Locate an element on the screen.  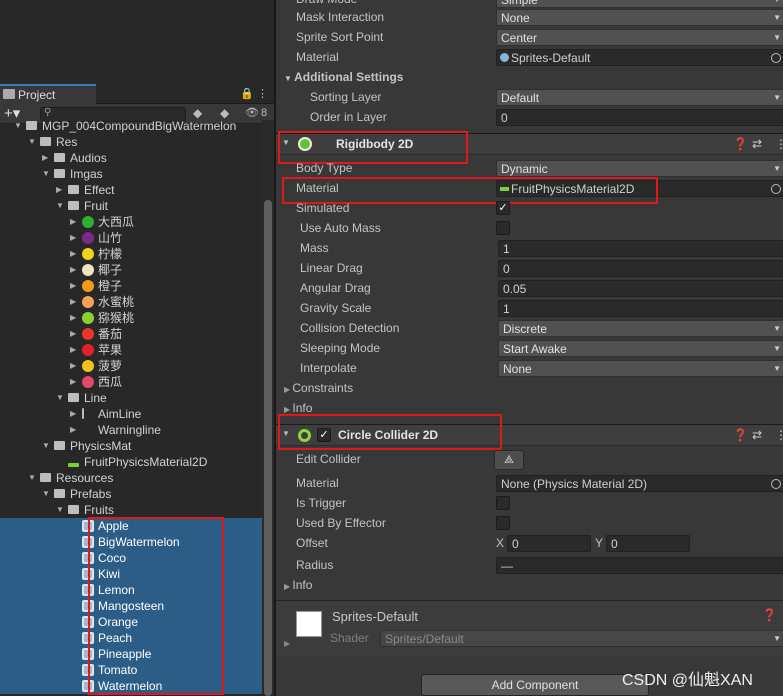
project-scrollbar is located at coordinates (268, 408).